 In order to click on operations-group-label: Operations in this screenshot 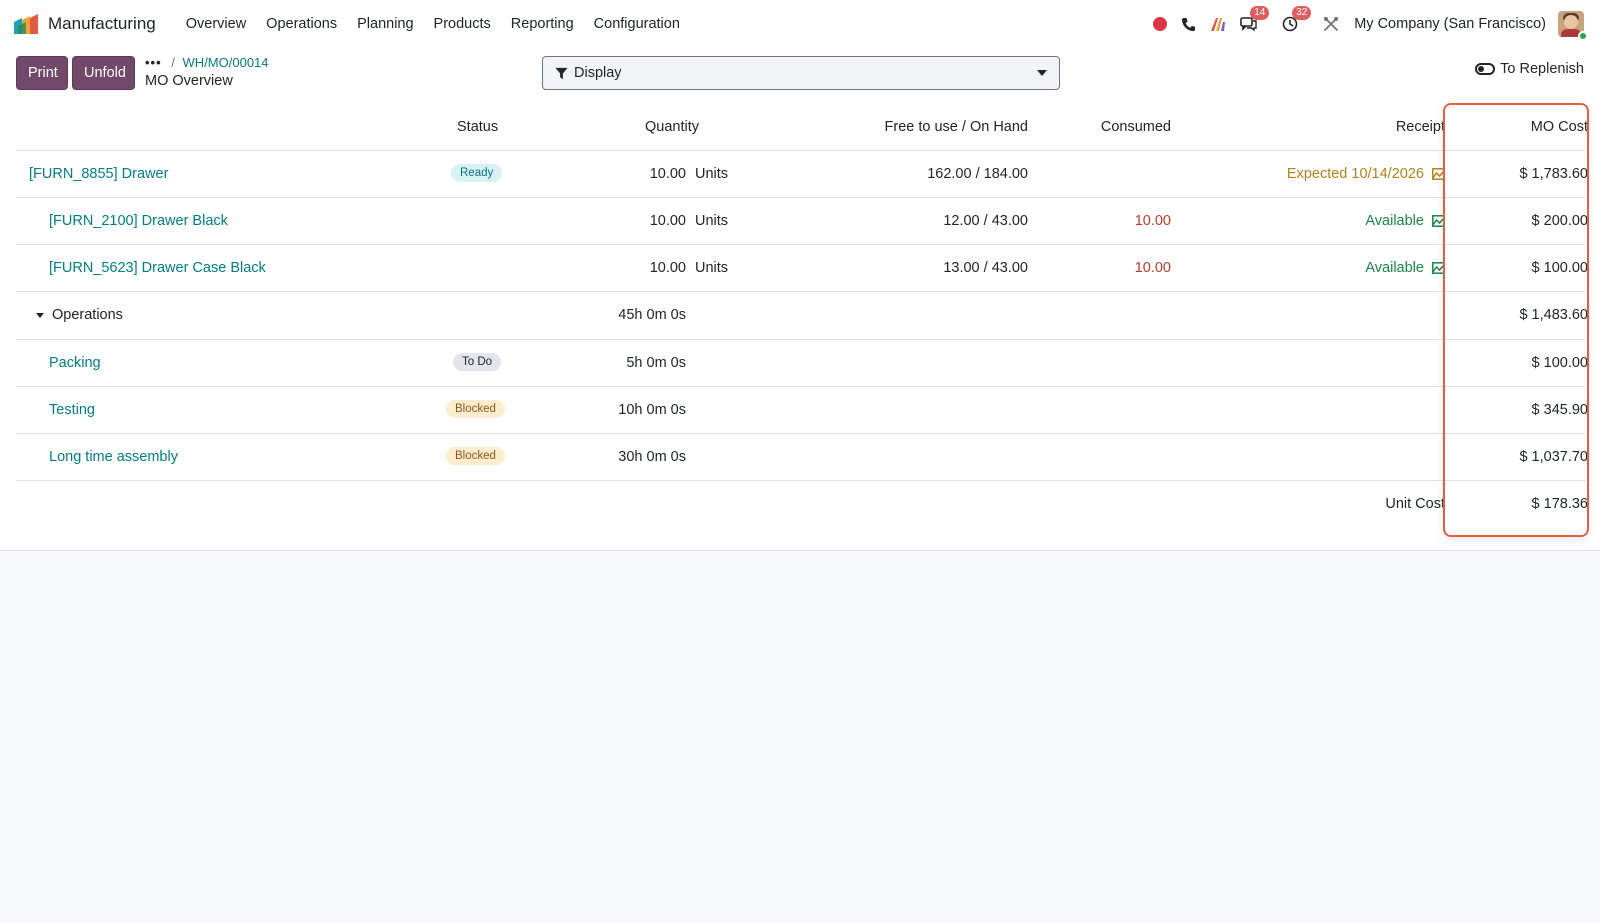, I will do `click(87, 315)`.